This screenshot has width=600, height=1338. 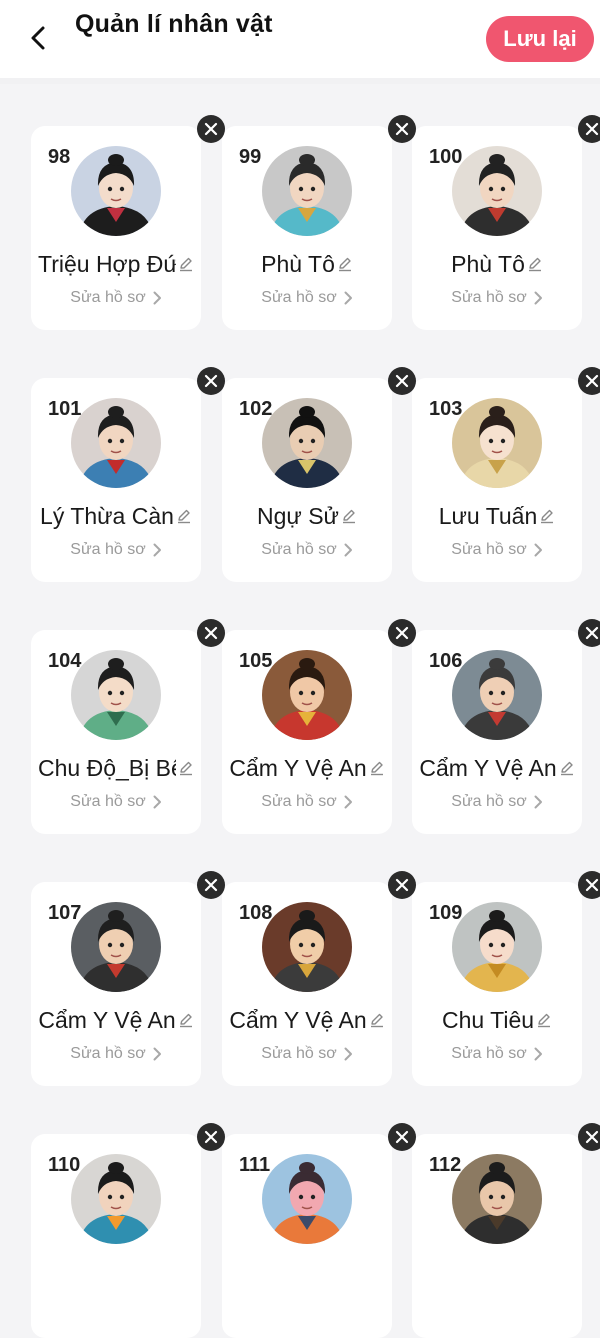 I want to click on character-card: 108 Cẩm Y Vệ An Sửa hồ sơ, so click(x=307, y=984).